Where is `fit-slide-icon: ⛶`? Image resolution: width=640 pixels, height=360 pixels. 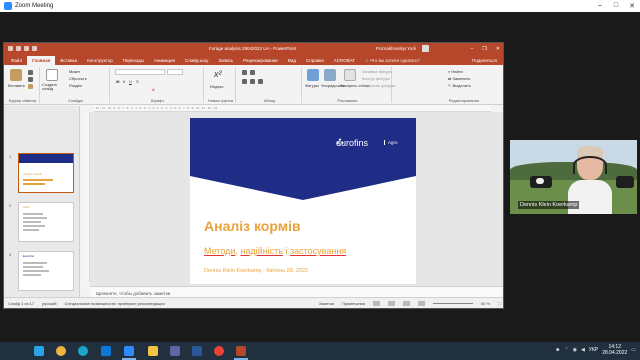
fit-slide-icon: ⛶ is located at coordinates (499, 303).